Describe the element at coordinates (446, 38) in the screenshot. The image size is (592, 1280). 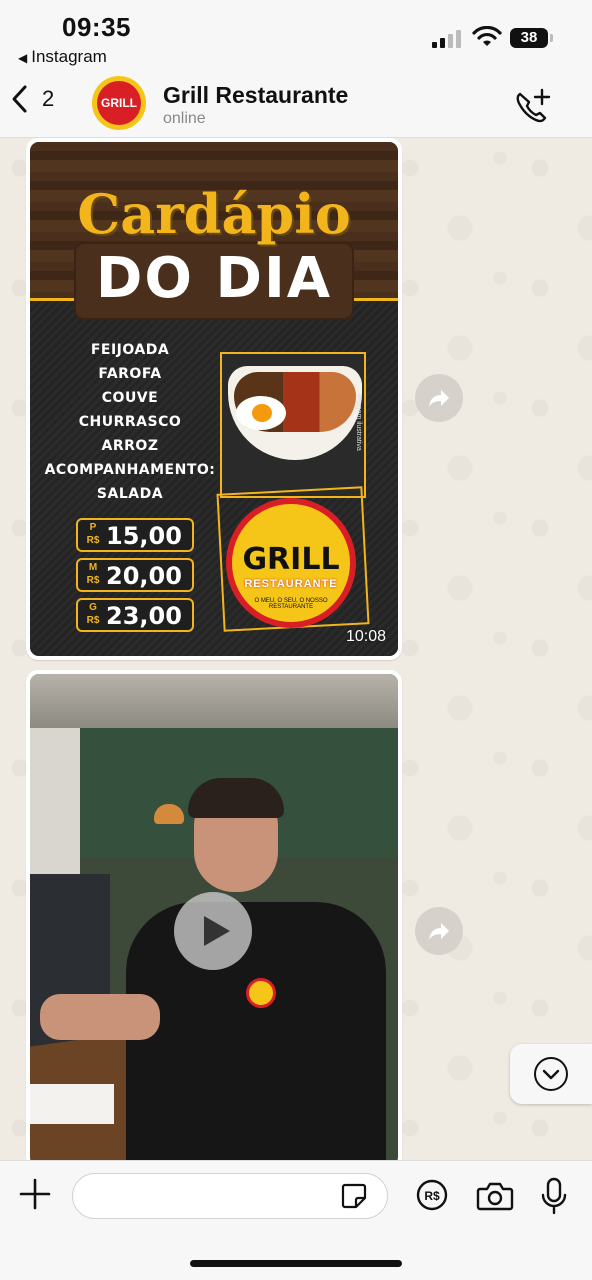
I see `cellular-signal-icon` at that location.